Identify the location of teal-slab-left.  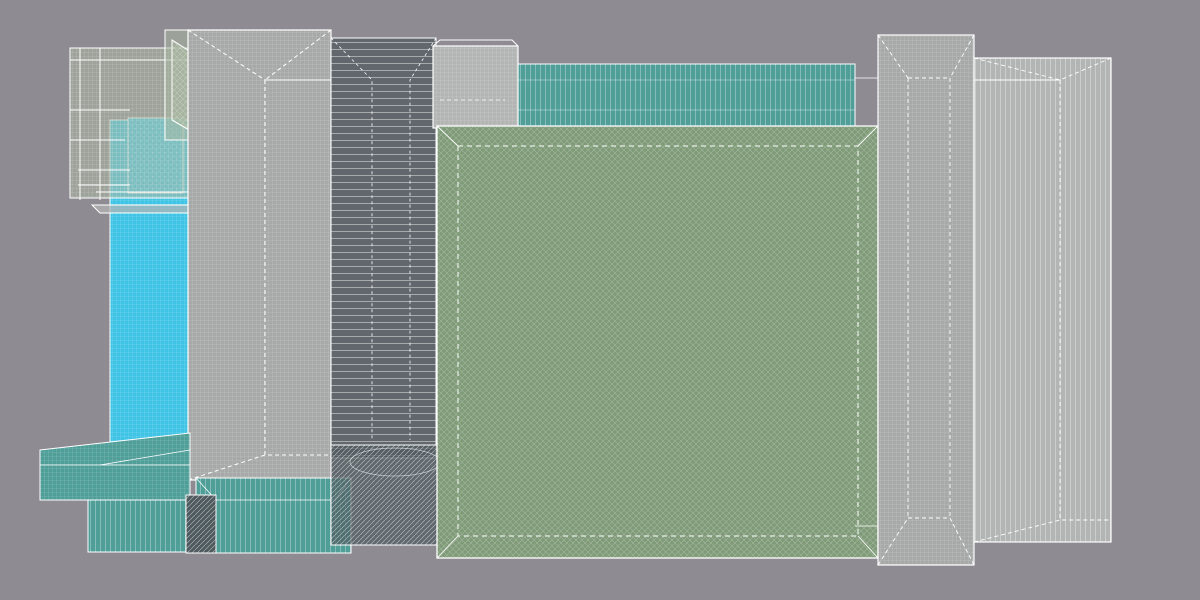
(115, 492).